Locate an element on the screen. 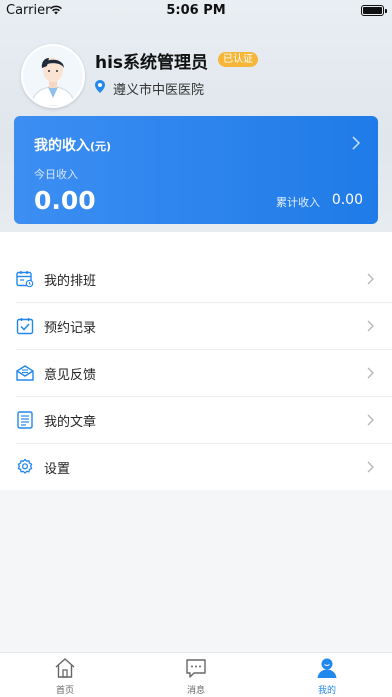 Image resolution: width=392 pixels, height=697 pixels. tab-messages: 消息 is located at coordinates (196, 675).